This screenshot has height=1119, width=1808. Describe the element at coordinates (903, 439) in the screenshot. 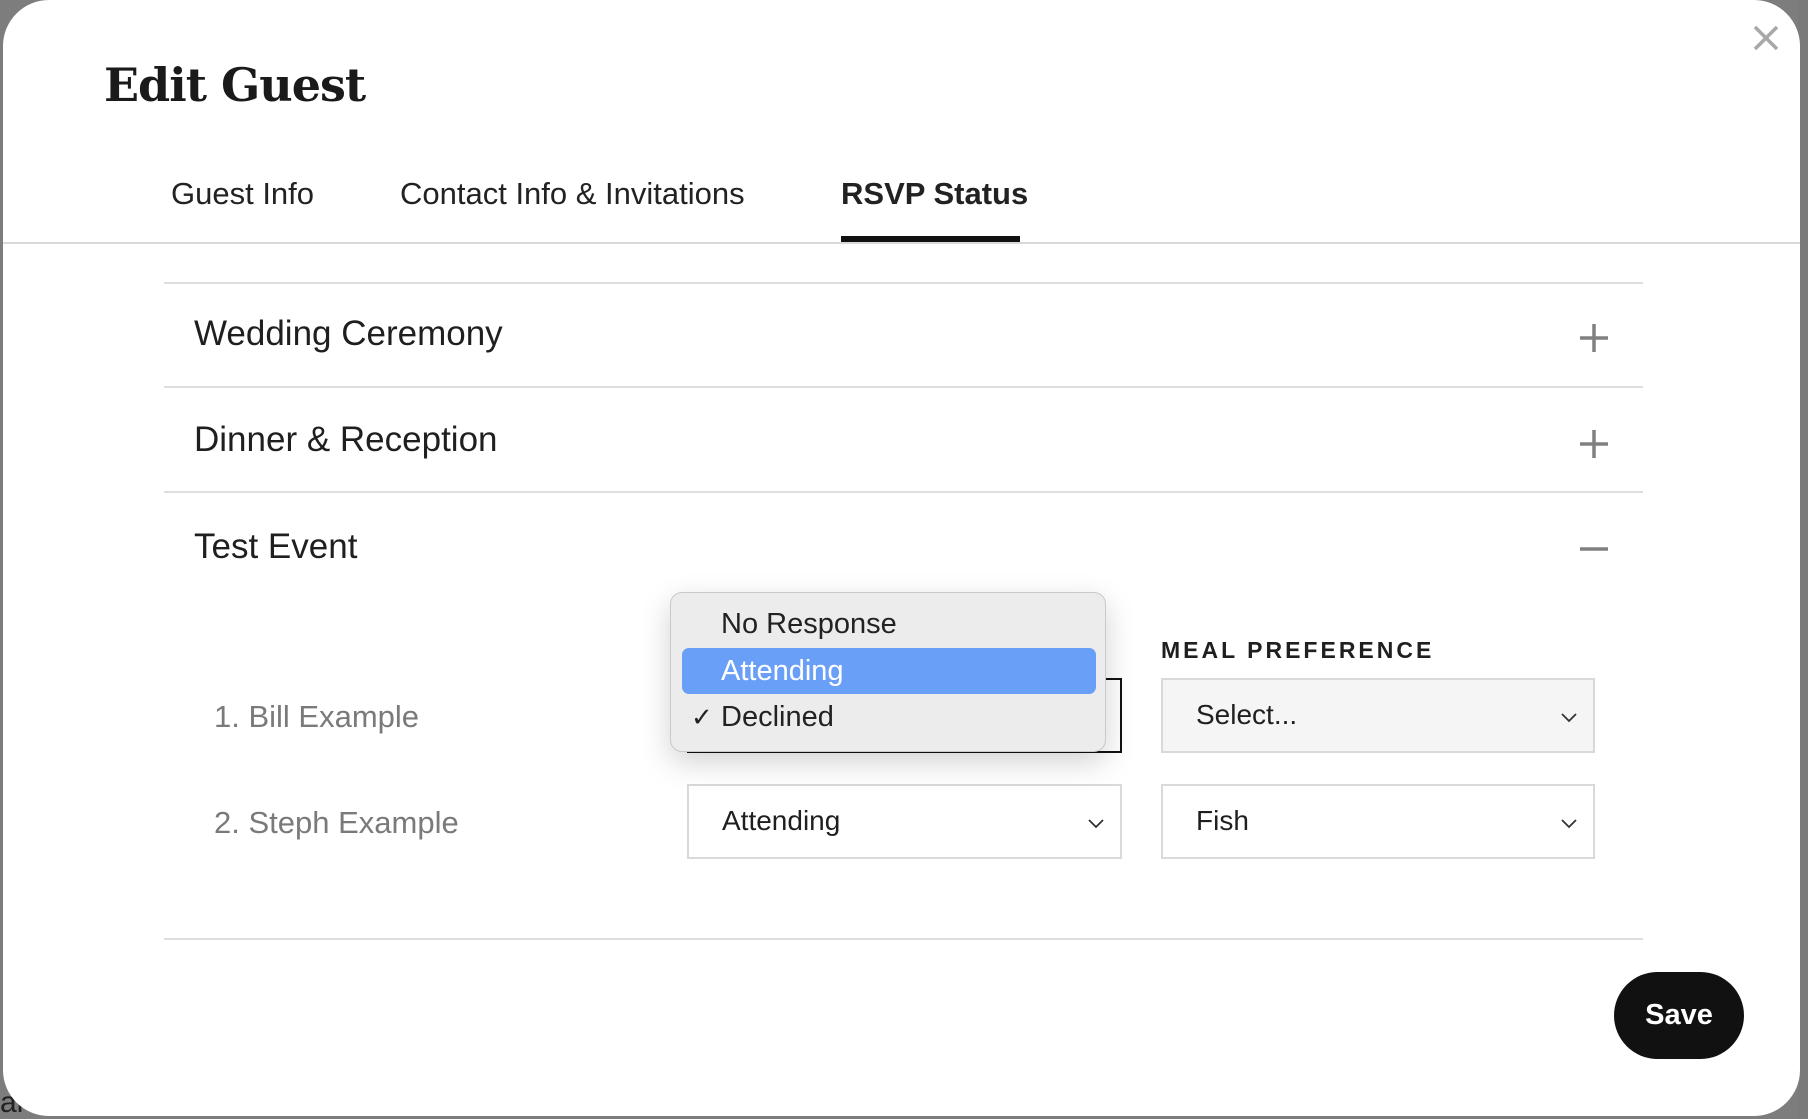

I see `accordion-dinner-reception: Dinner & Reception` at that location.